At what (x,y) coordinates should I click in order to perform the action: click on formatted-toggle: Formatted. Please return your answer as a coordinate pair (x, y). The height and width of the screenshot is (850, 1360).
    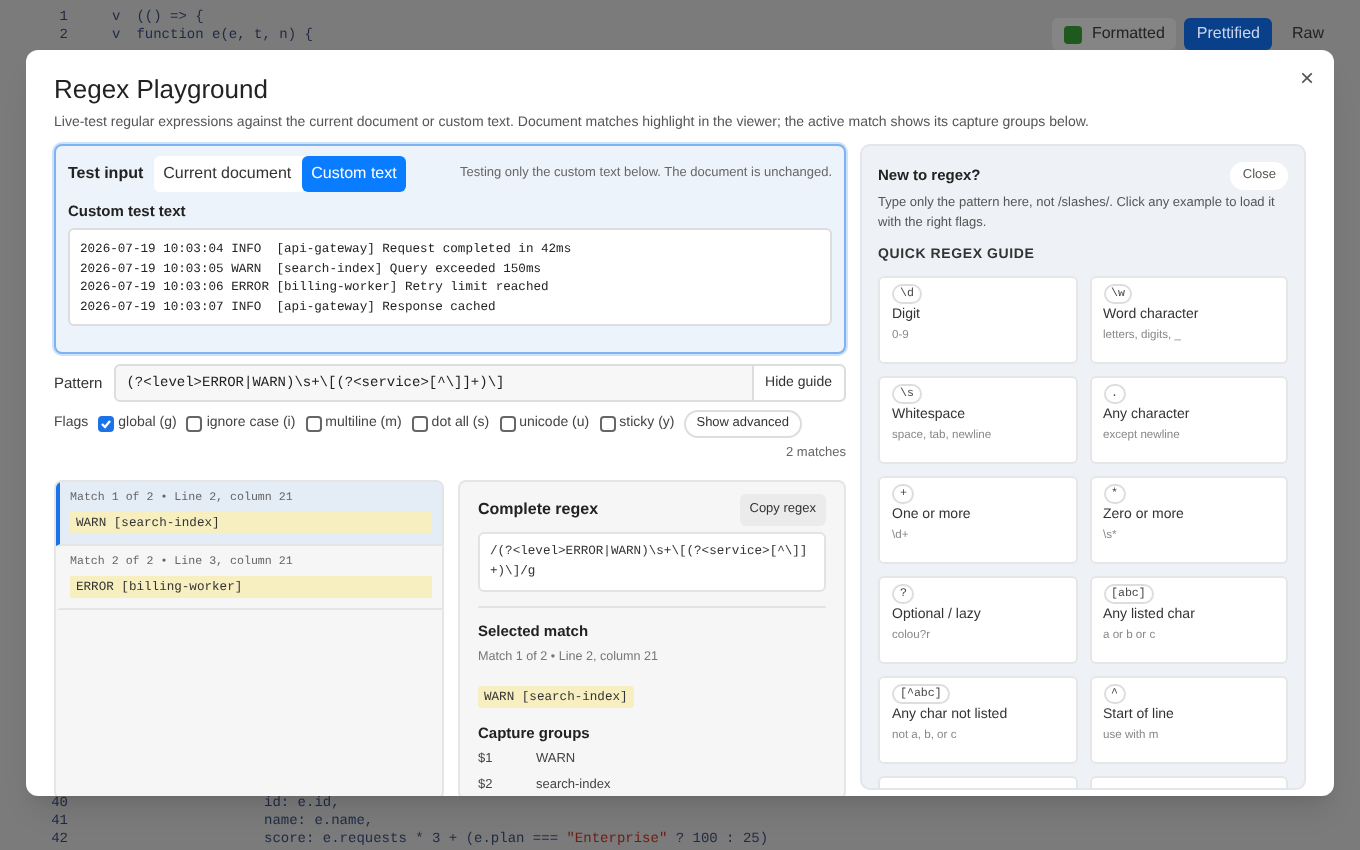
    Looking at the image, I should click on (1114, 34).